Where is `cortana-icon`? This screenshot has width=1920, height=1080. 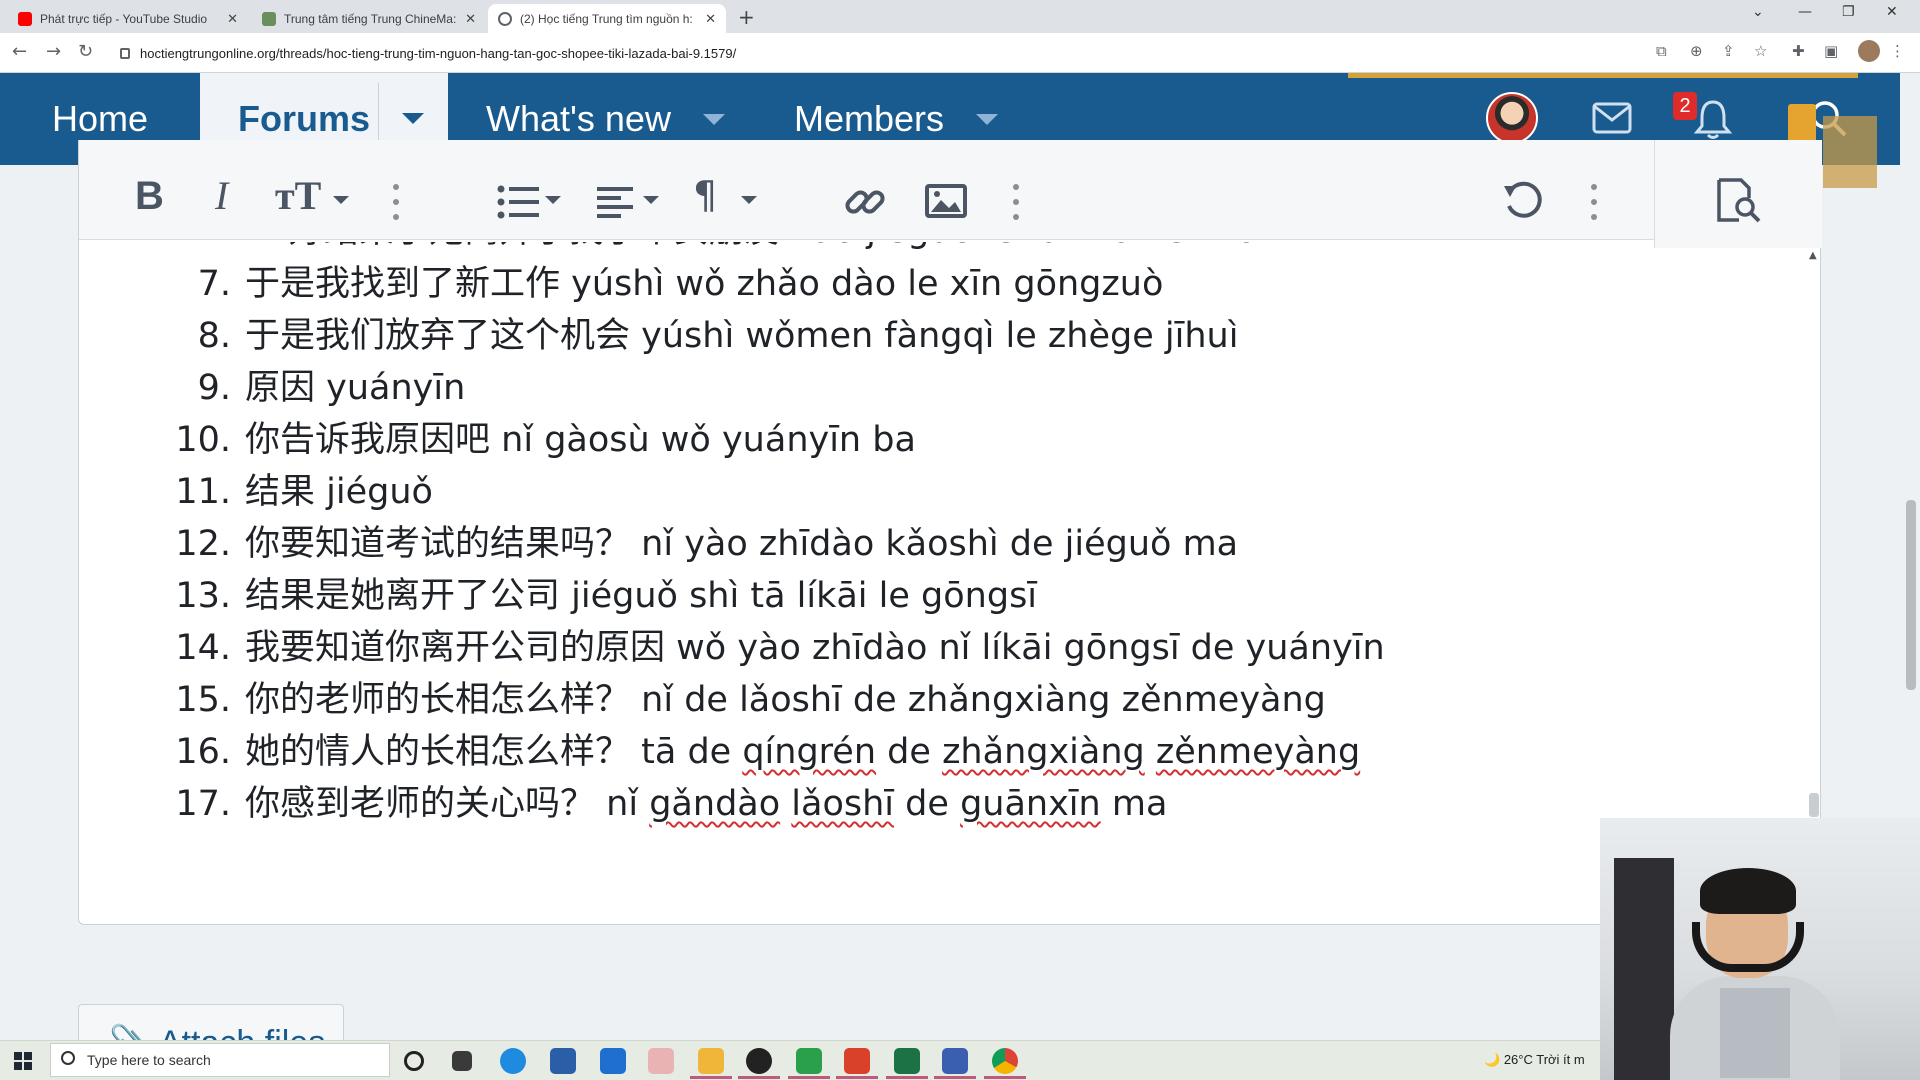
cortana-icon is located at coordinates (414, 1061).